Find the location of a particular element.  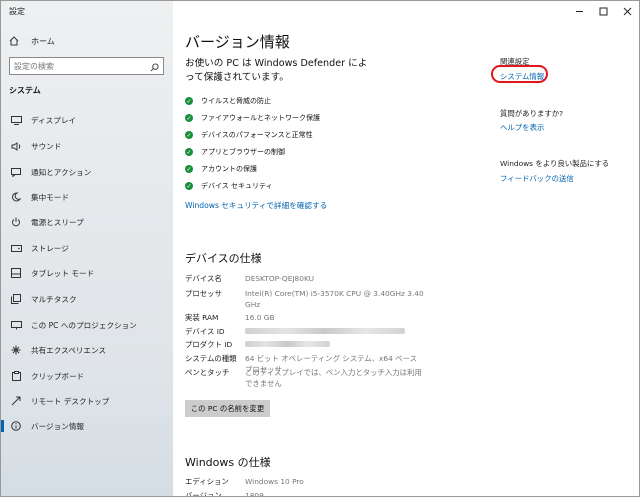

notification-icon is located at coordinates (16, 172).